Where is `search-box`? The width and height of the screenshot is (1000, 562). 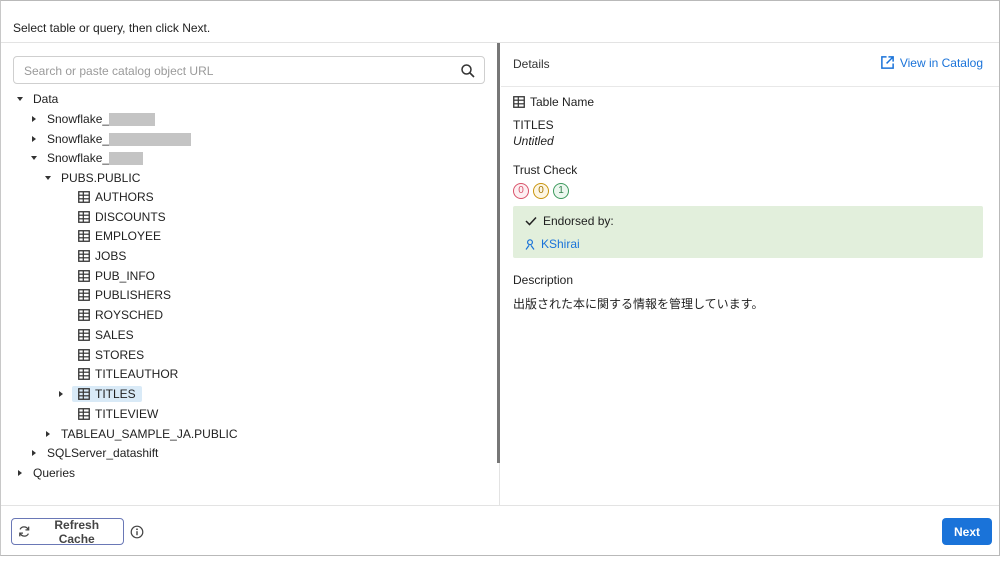 search-box is located at coordinates (249, 70).